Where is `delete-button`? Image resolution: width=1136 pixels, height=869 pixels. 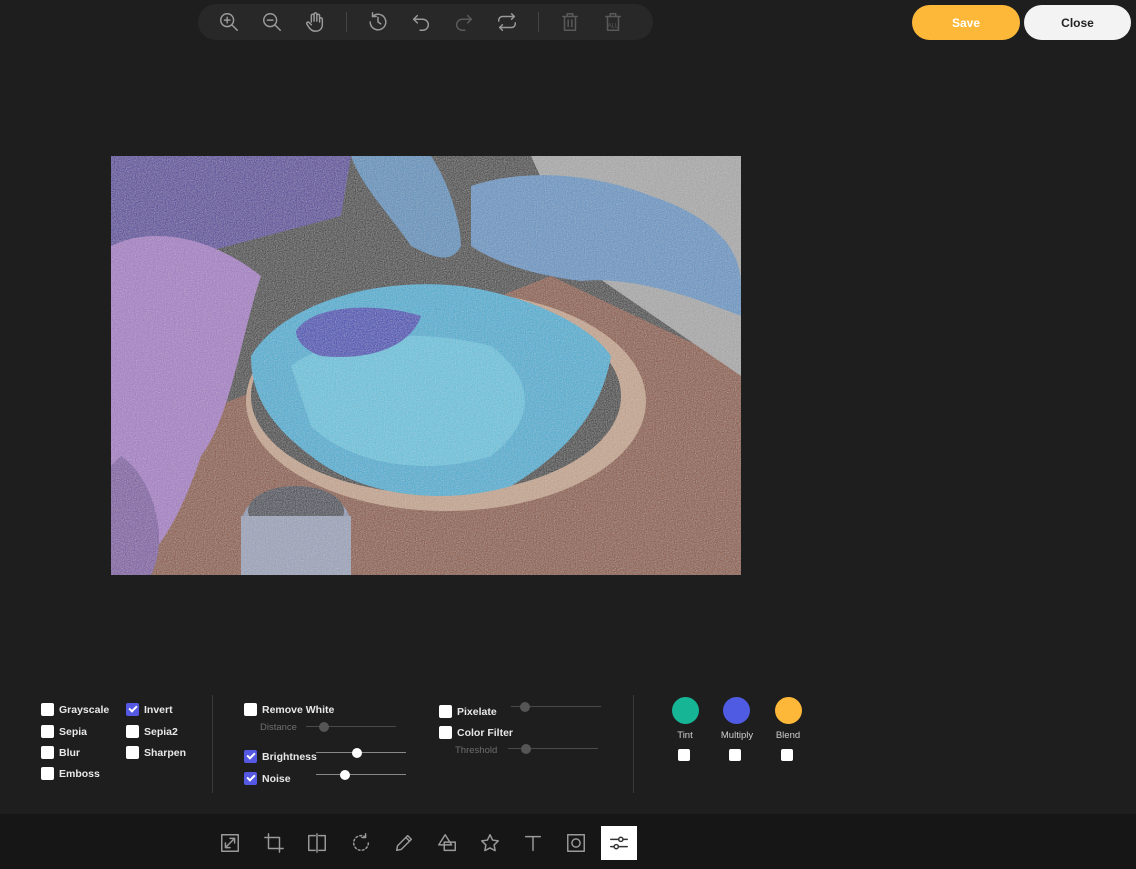 delete-button is located at coordinates (570, 22).